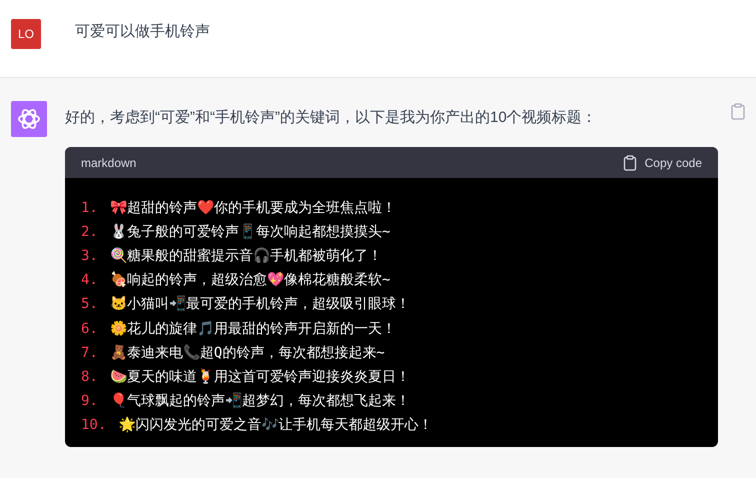 The height and width of the screenshot is (478, 756). What do you see at coordinates (89, 232) in the screenshot?
I see `list-number: 2.` at bounding box center [89, 232].